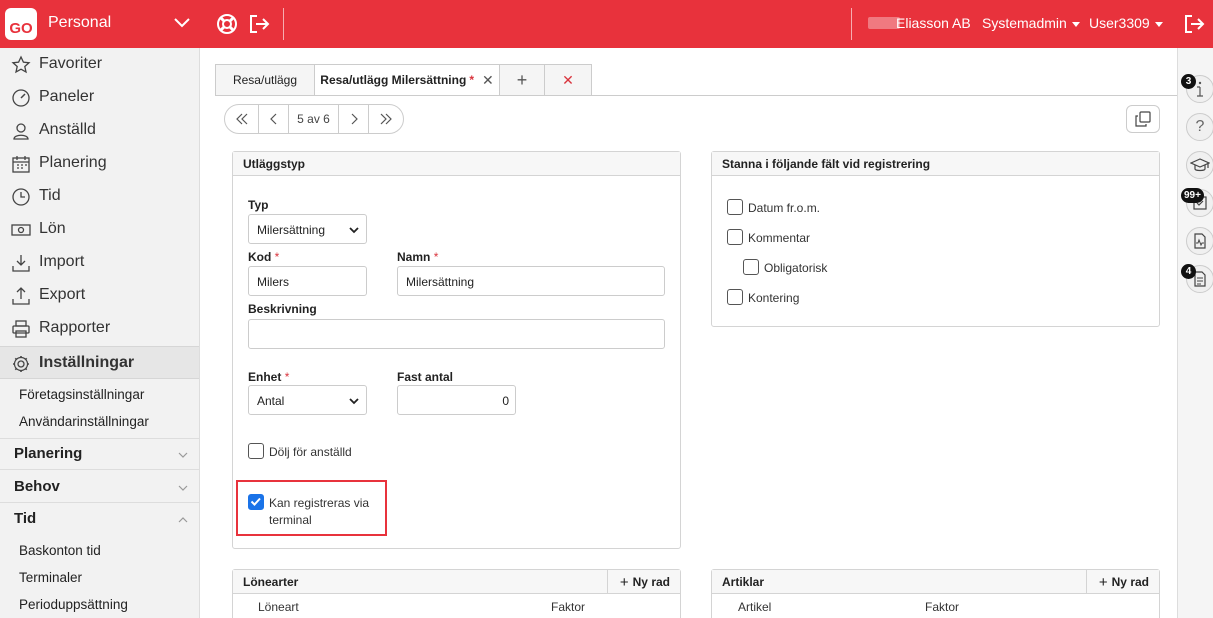 Image resolution: width=1213 pixels, height=618 pixels. I want to click on sidebar-item-anstalld: Anställd, so click(99, 130).